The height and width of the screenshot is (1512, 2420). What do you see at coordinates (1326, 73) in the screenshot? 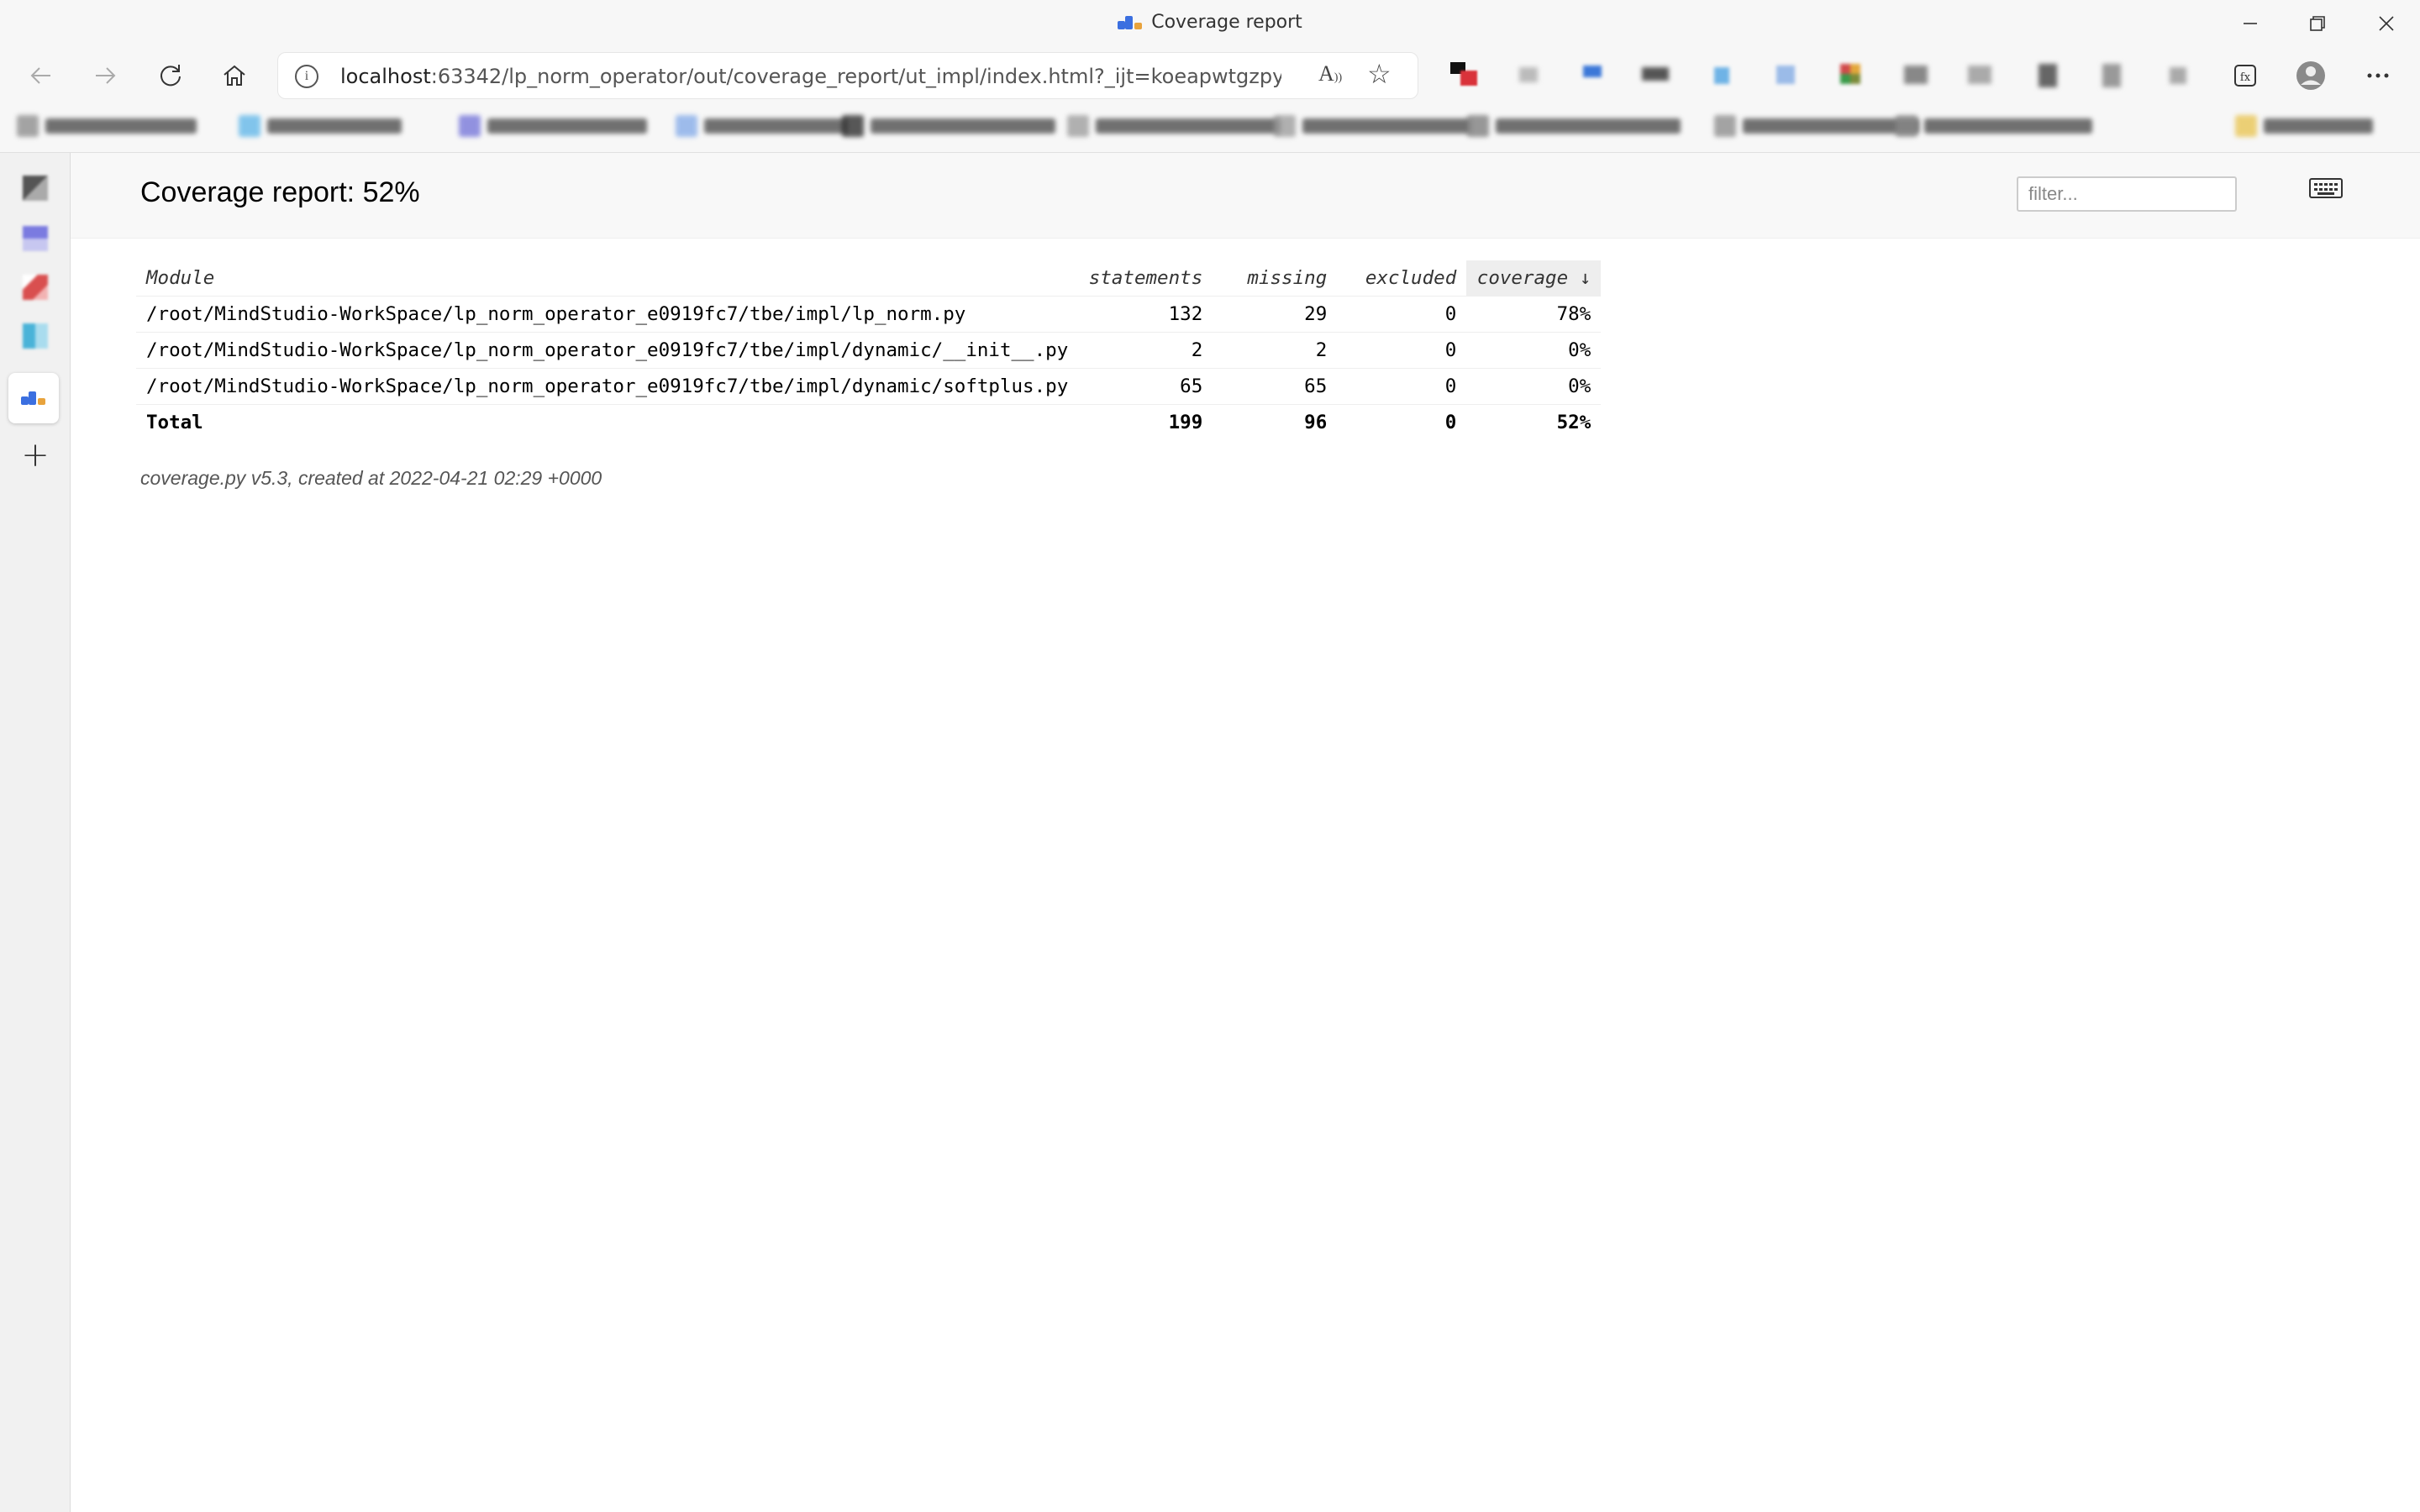
I see `read-aloud-glyph: A` at bounding box center [1326, 73].